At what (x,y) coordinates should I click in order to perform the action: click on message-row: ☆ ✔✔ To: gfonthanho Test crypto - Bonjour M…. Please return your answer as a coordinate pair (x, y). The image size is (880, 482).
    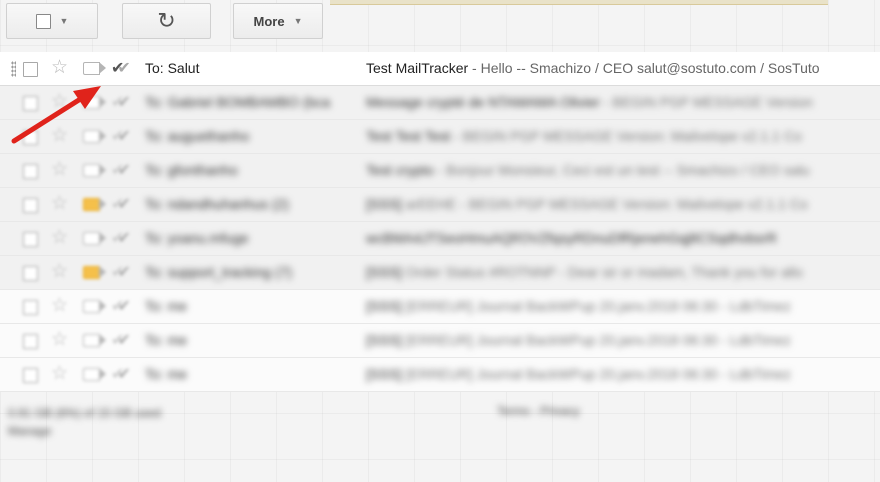
    Looking at the image, I should click on (440, 171).